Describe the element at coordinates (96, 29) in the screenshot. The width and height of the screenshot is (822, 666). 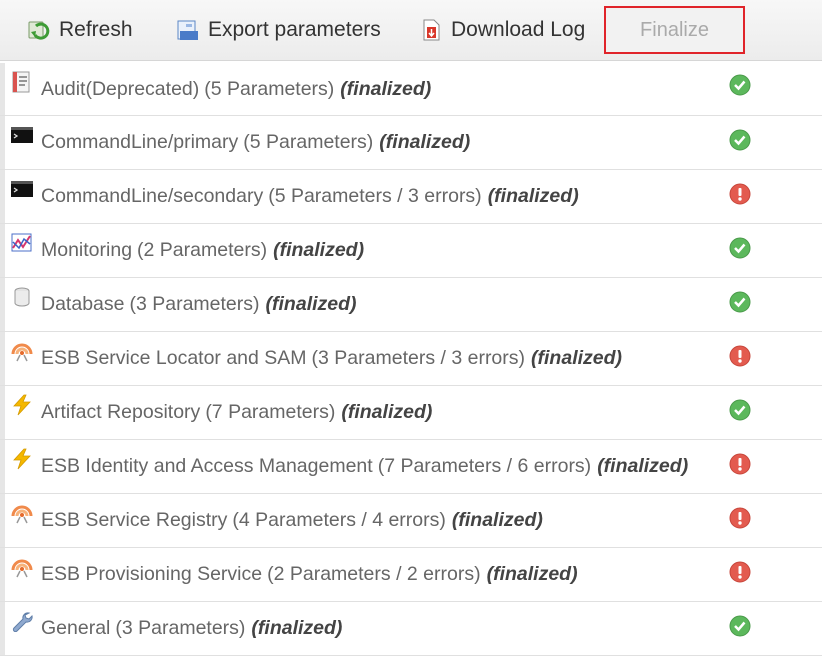
I see `refresh-label: Refresh` at that location.